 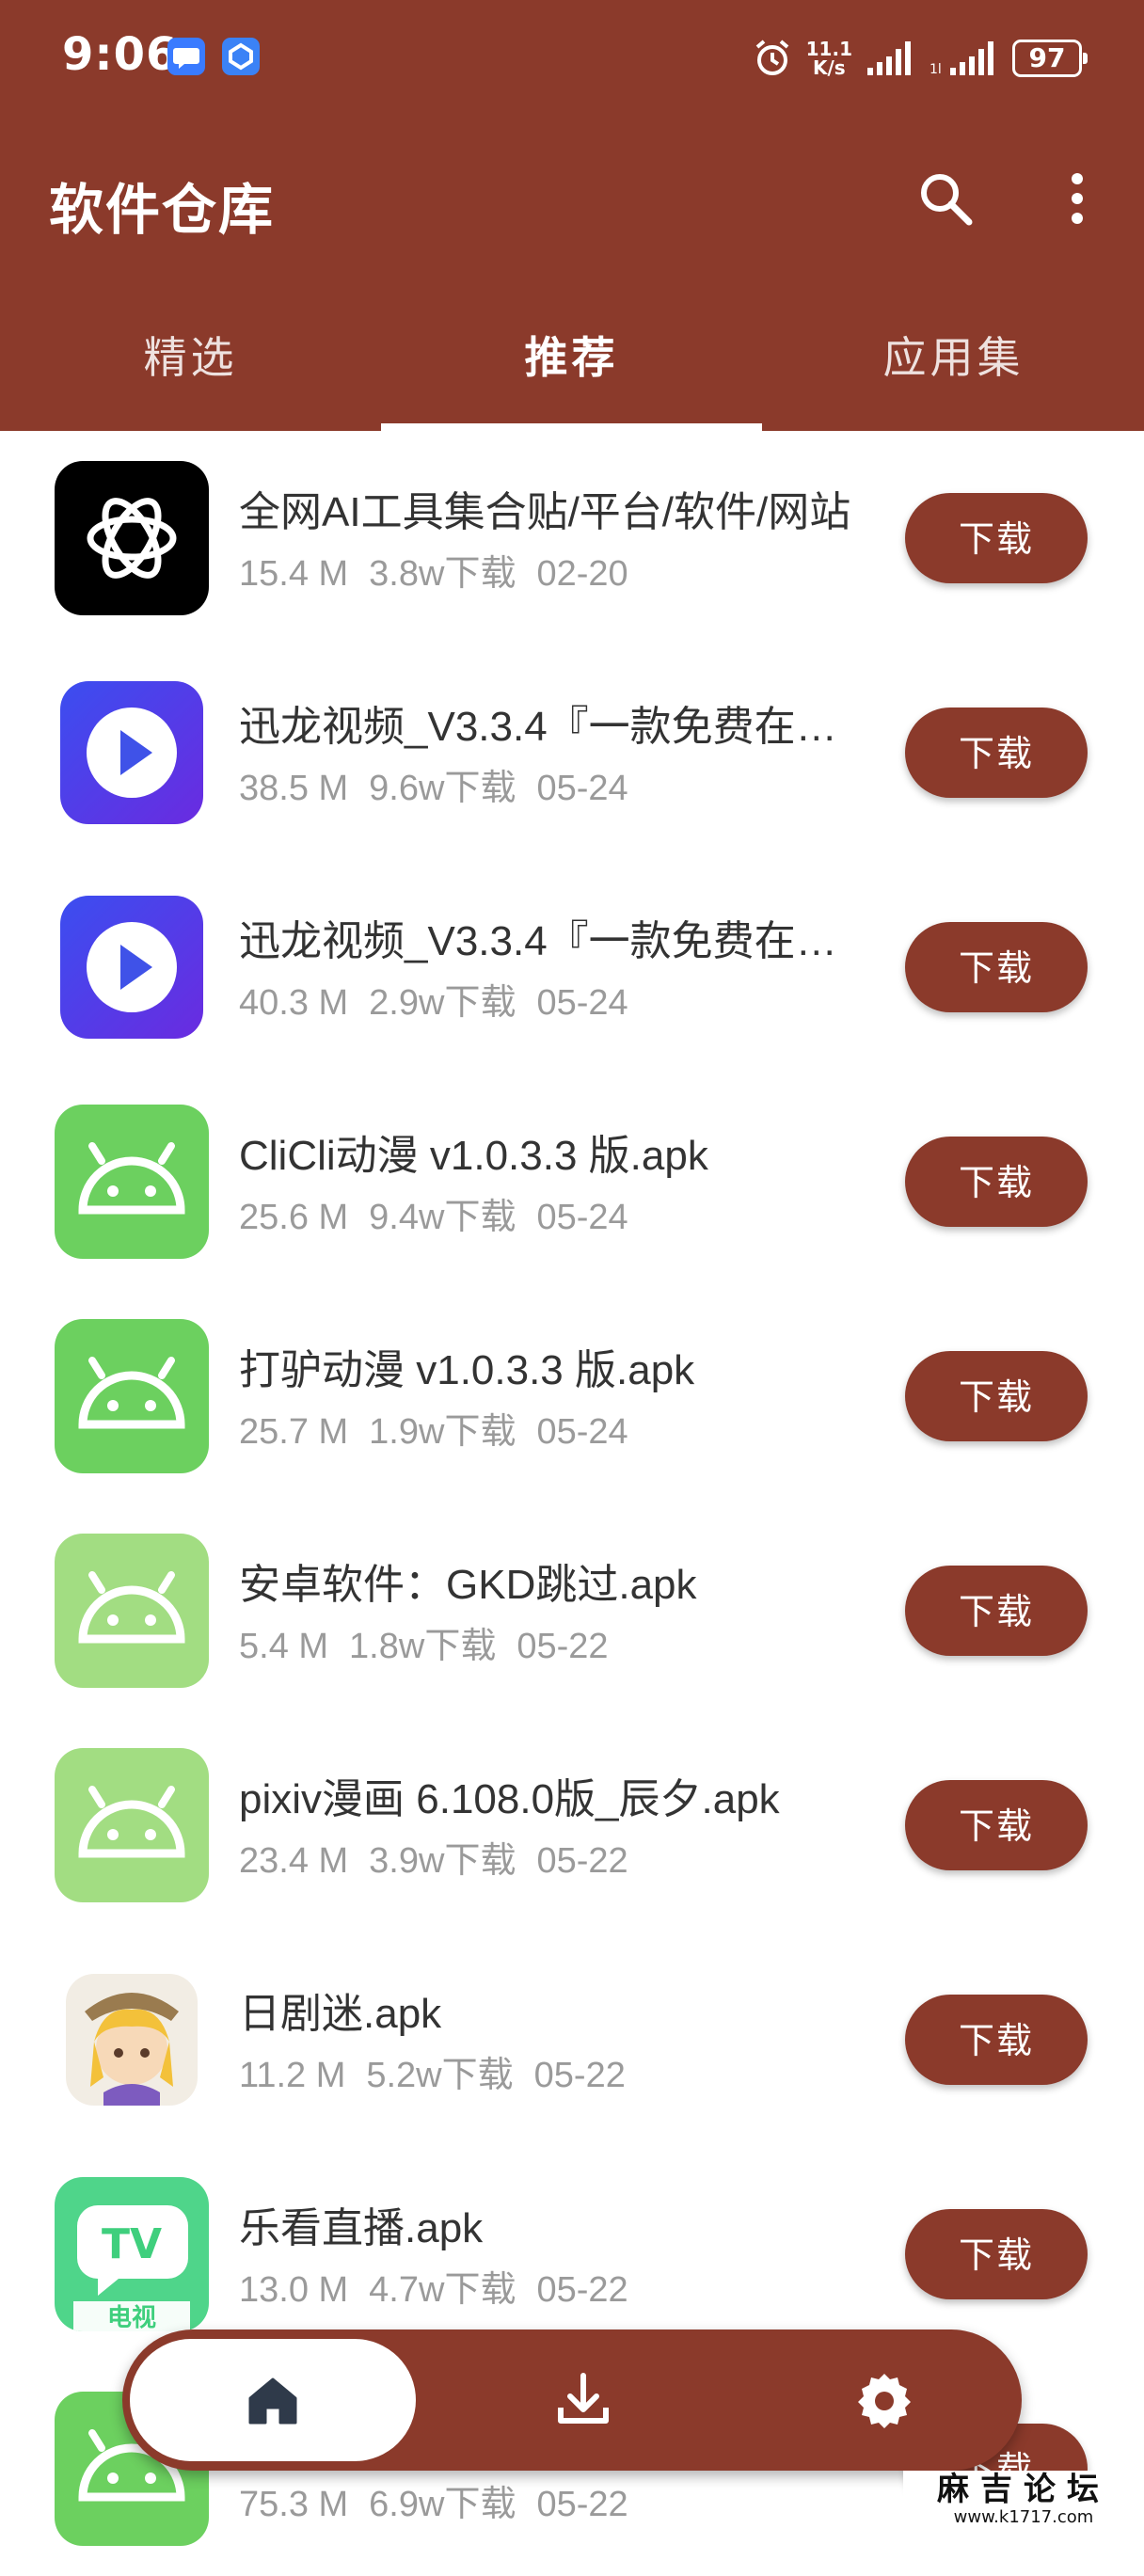 What do you see at coordinates (572, 1396) in the screenshot?
I see `list-item: 打驴动漫 v1.0.3.3 版.apk 25.7 M 1.9w下载 05-24 下载` at bounding box center [572, 1396].